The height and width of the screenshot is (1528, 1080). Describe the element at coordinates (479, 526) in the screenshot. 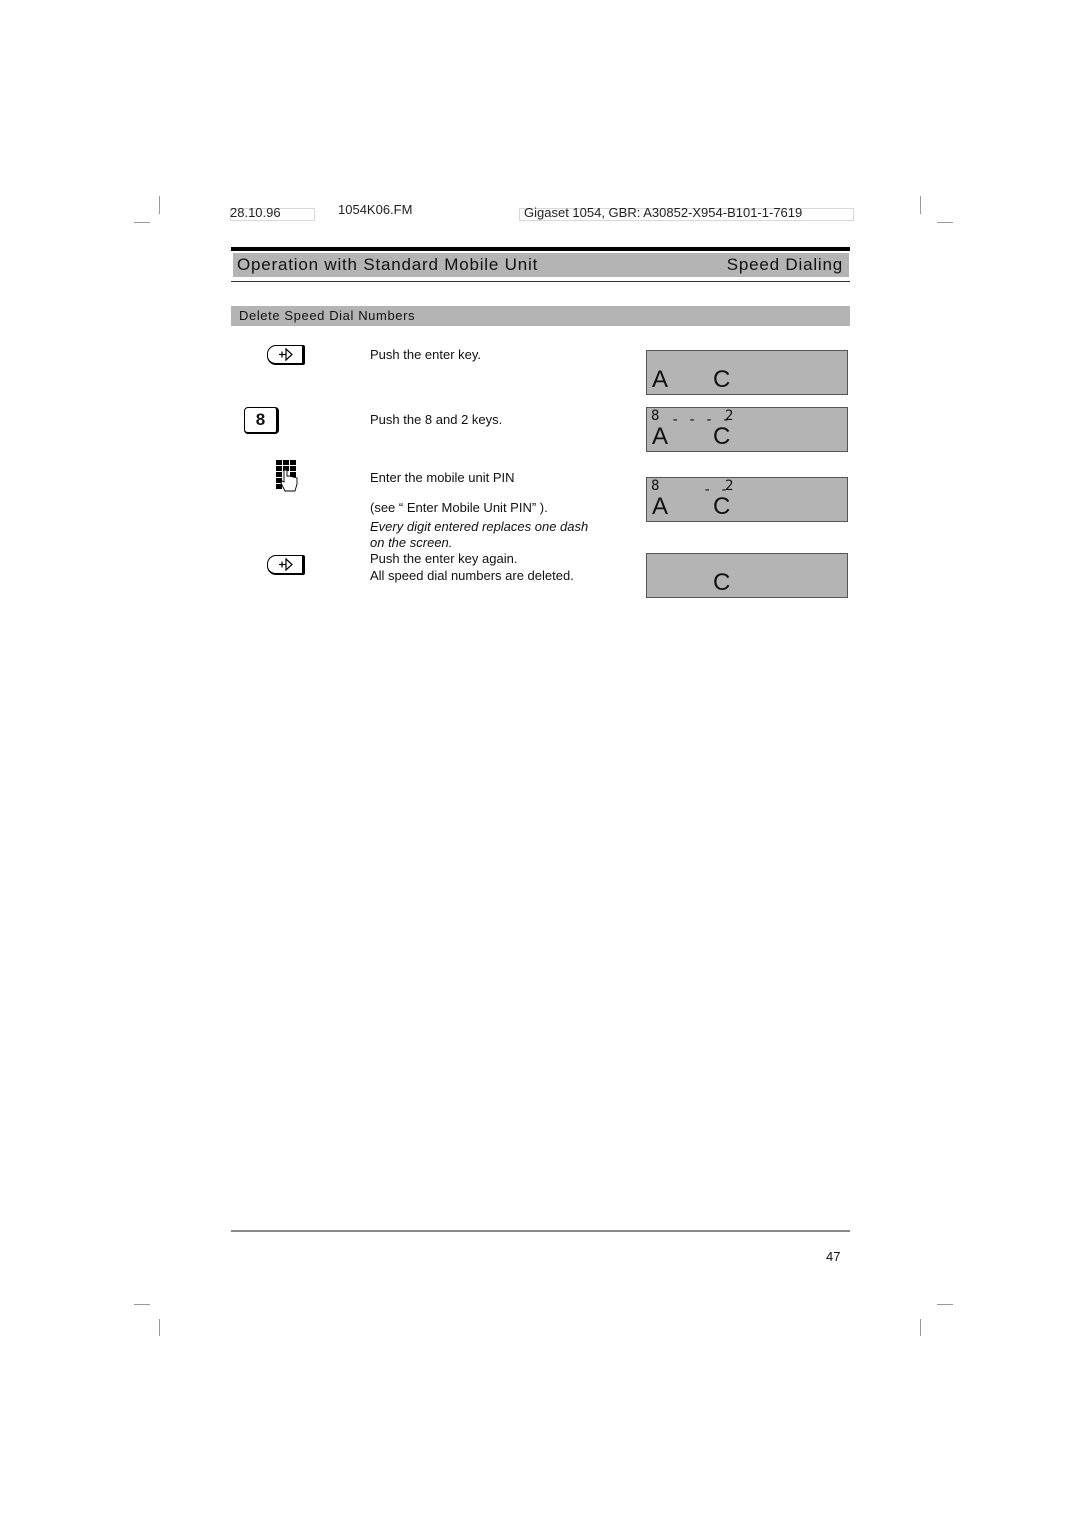

I see `step-3-note: Every digit entered replaces one dash` at that location.